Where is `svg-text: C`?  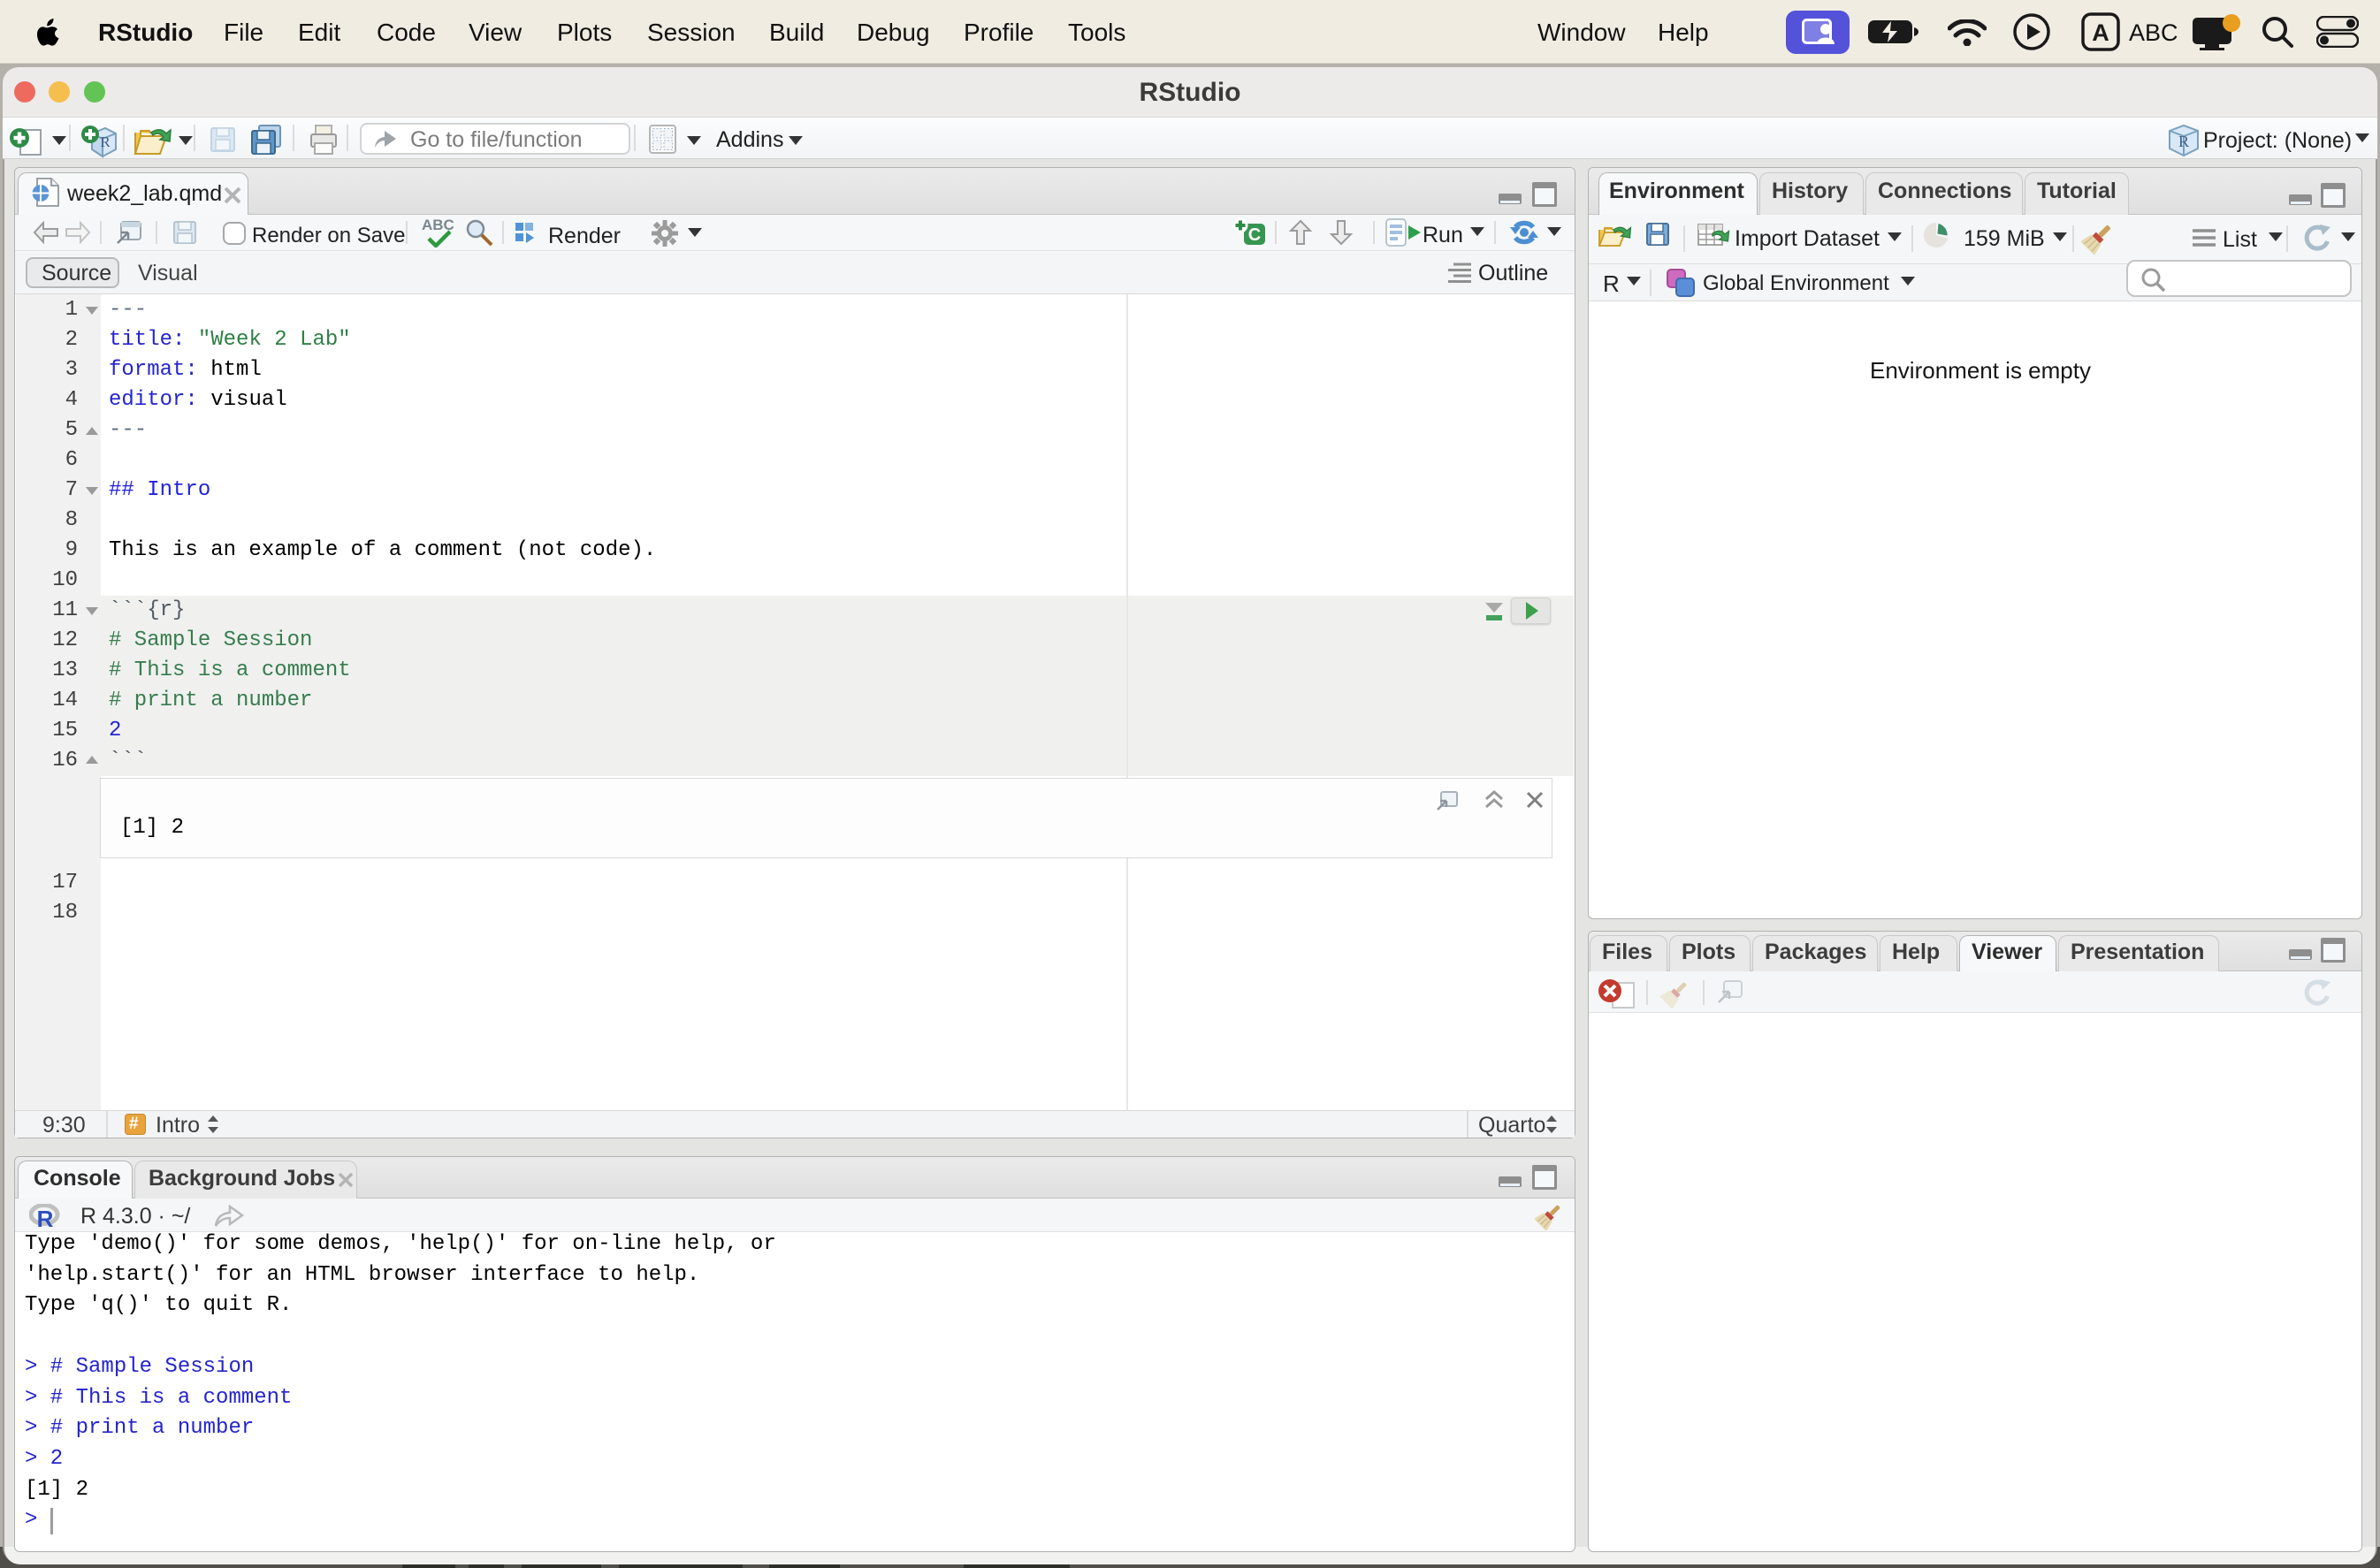
svg-text: C is located at coordinates (1254, 235).